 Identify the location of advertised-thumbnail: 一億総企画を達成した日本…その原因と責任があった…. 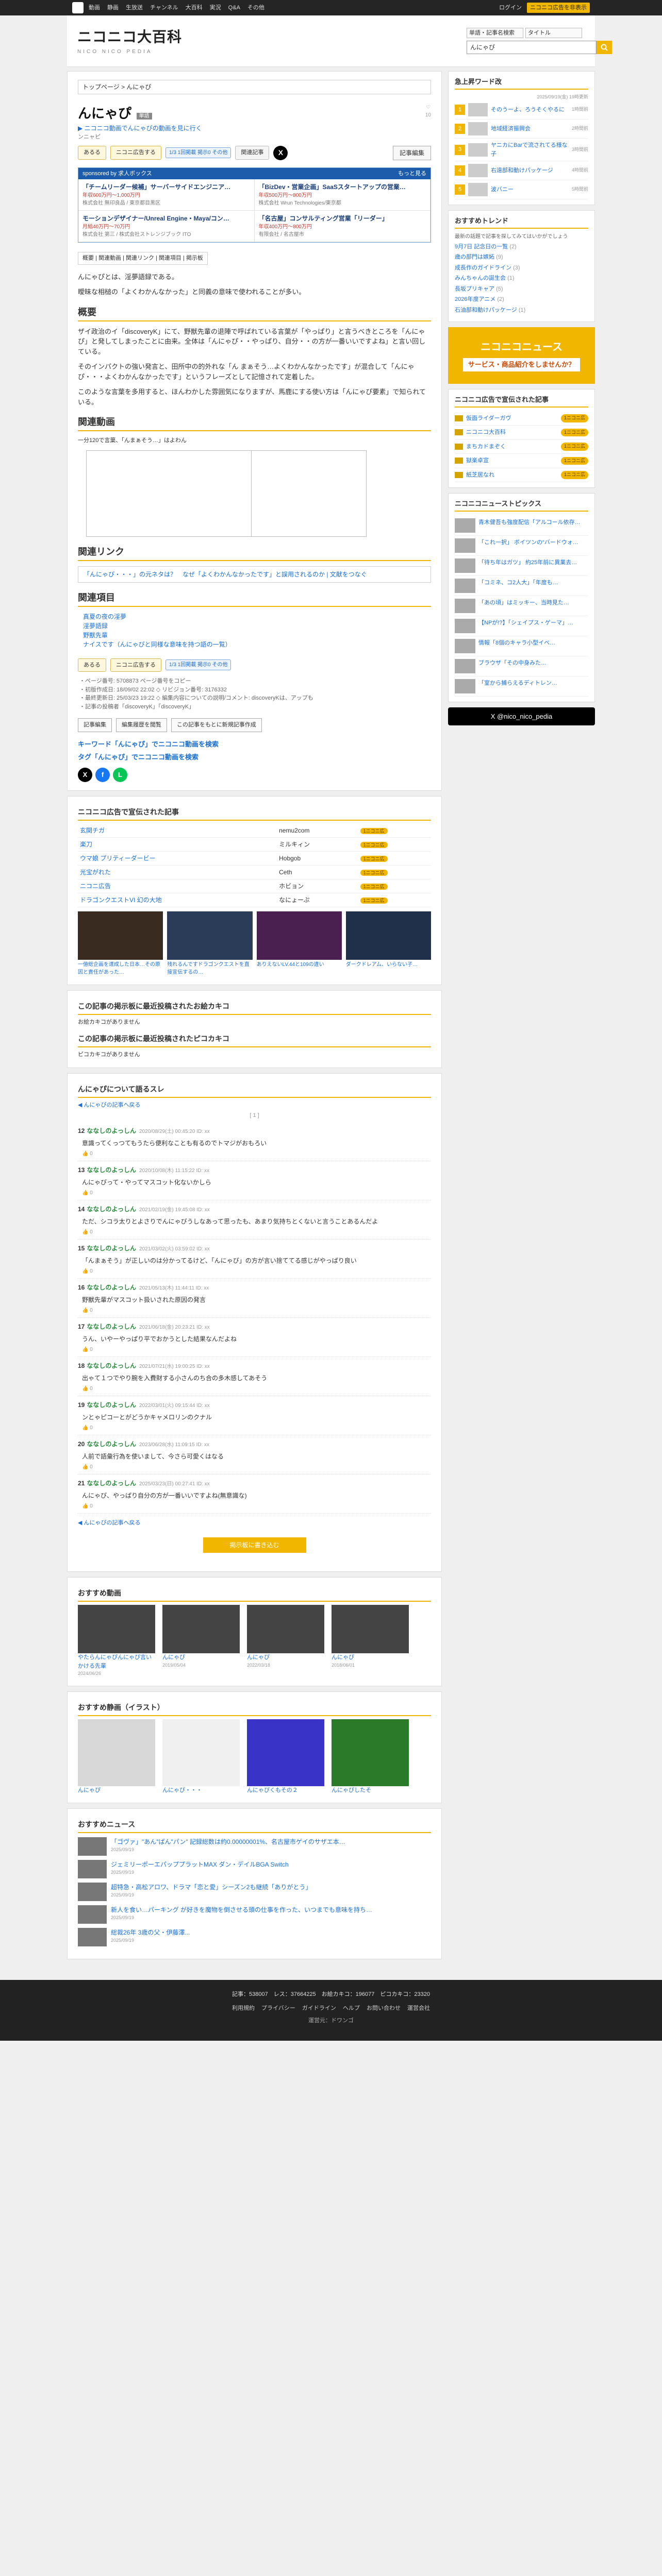
(121, 943).